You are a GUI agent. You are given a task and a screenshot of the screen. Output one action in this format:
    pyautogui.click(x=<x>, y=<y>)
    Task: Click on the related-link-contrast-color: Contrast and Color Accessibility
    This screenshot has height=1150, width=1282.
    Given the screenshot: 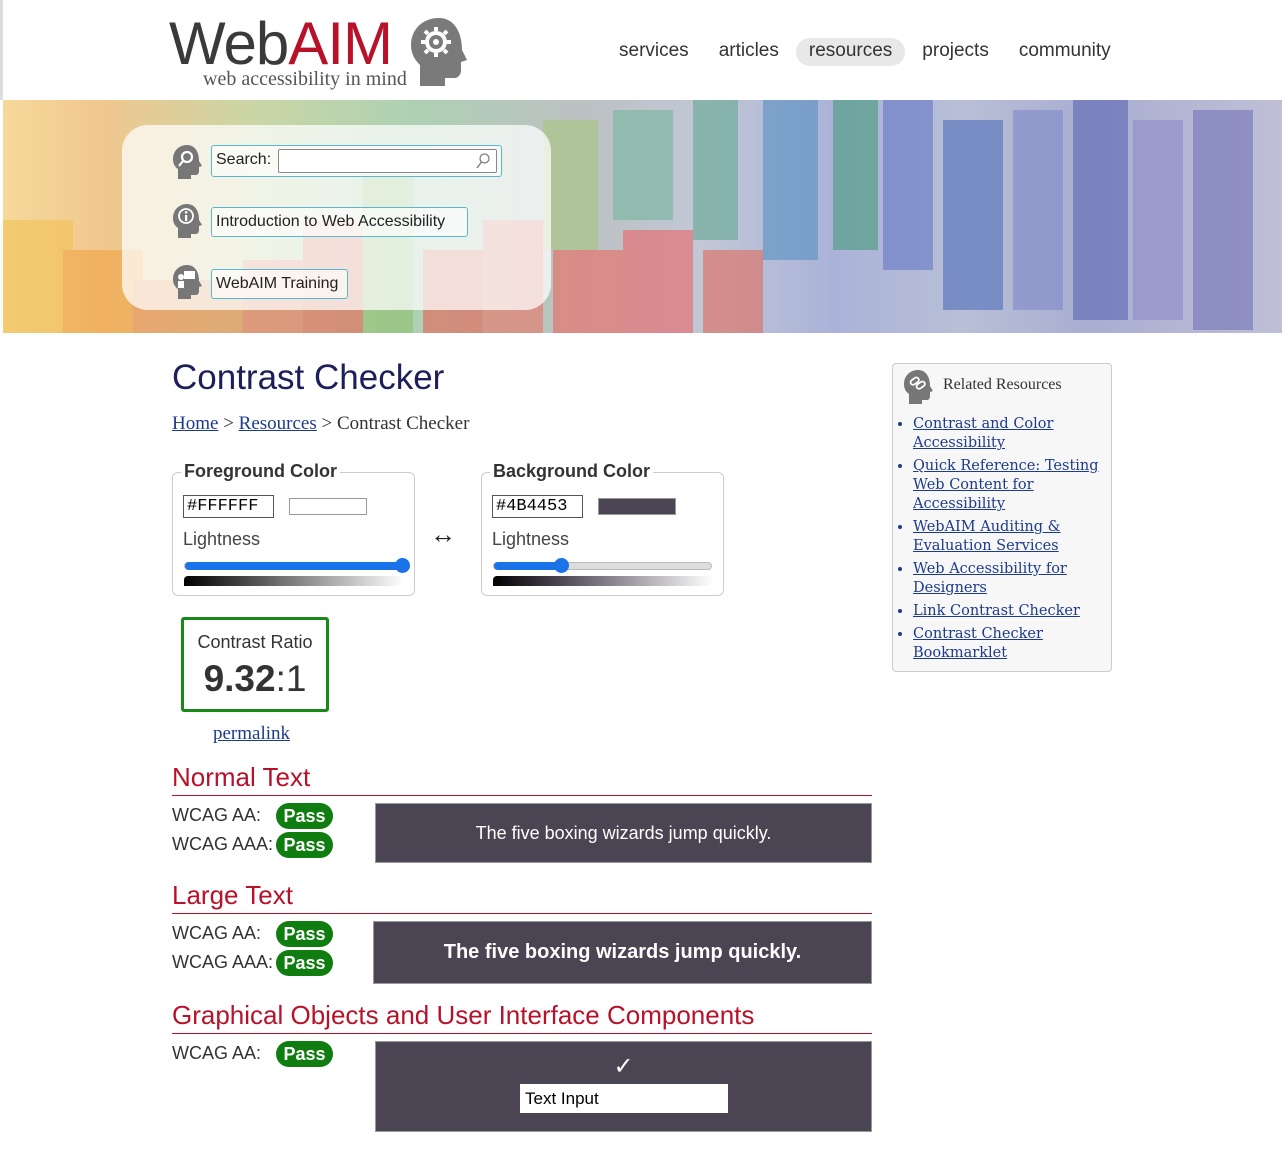 What is the action you would take?
    pyautogui.click(x=983, y=433)
    